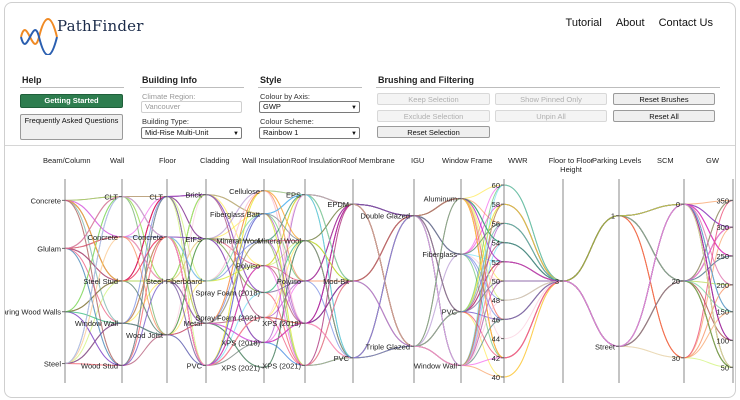 The height and width of the screenshot is (400, 740). I want to click on axis-header: Beam/Column, so click(67, 160).